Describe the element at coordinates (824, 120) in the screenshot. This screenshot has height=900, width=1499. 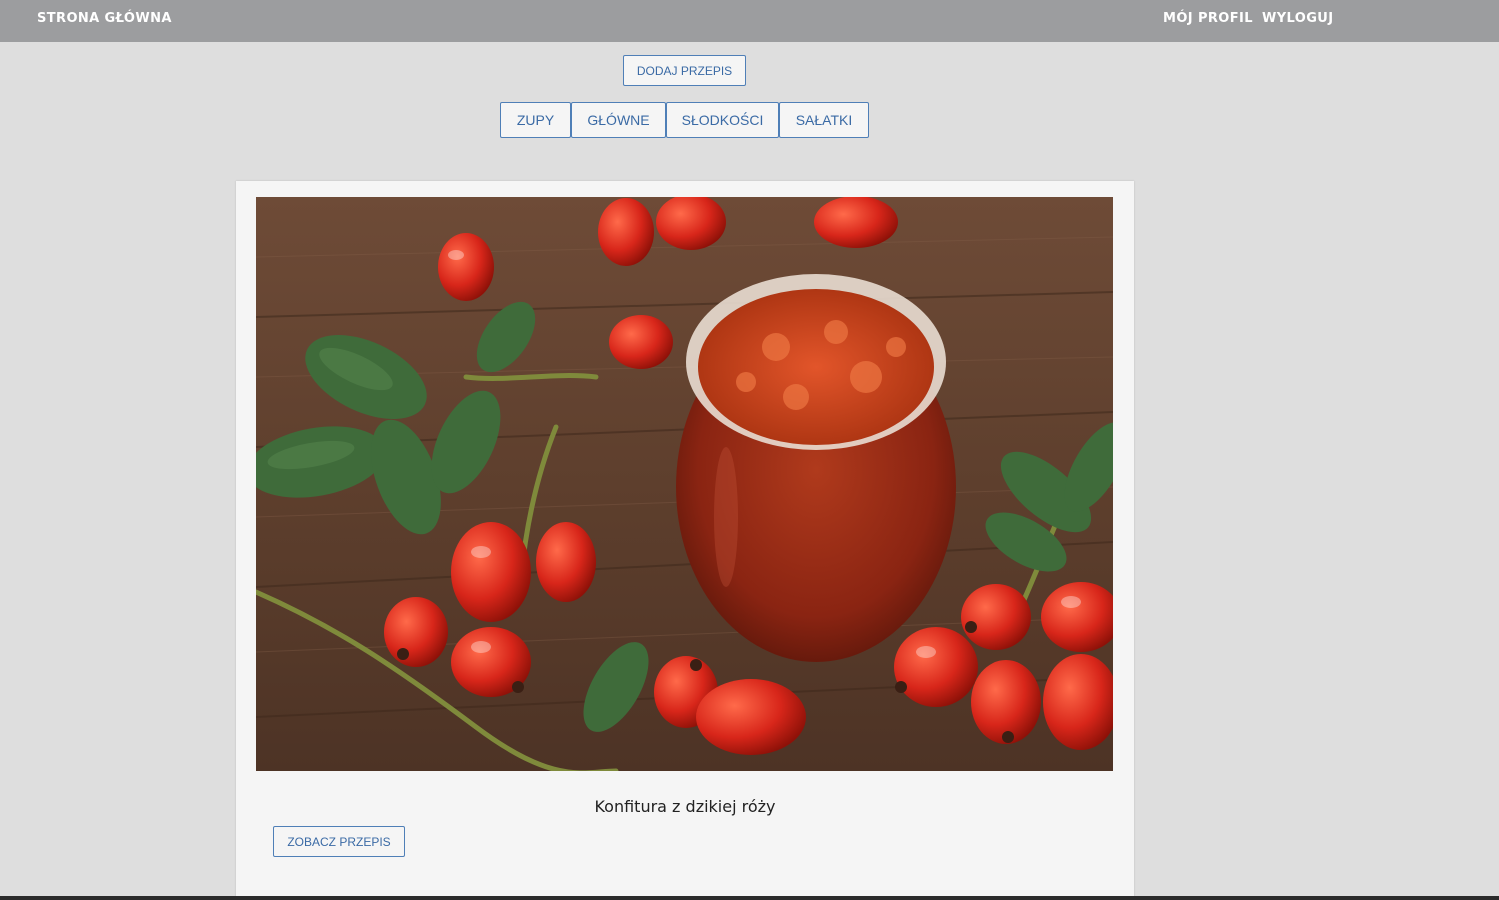
I see `category-salads-button: SAŁATKI` at that location.